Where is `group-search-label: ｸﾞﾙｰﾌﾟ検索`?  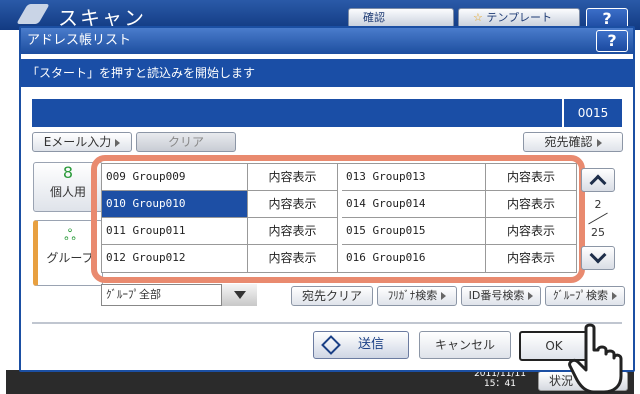
group-search-label: ｸﾞﾙｰﾌﾟ検索 is located at coordinates (580, 295).